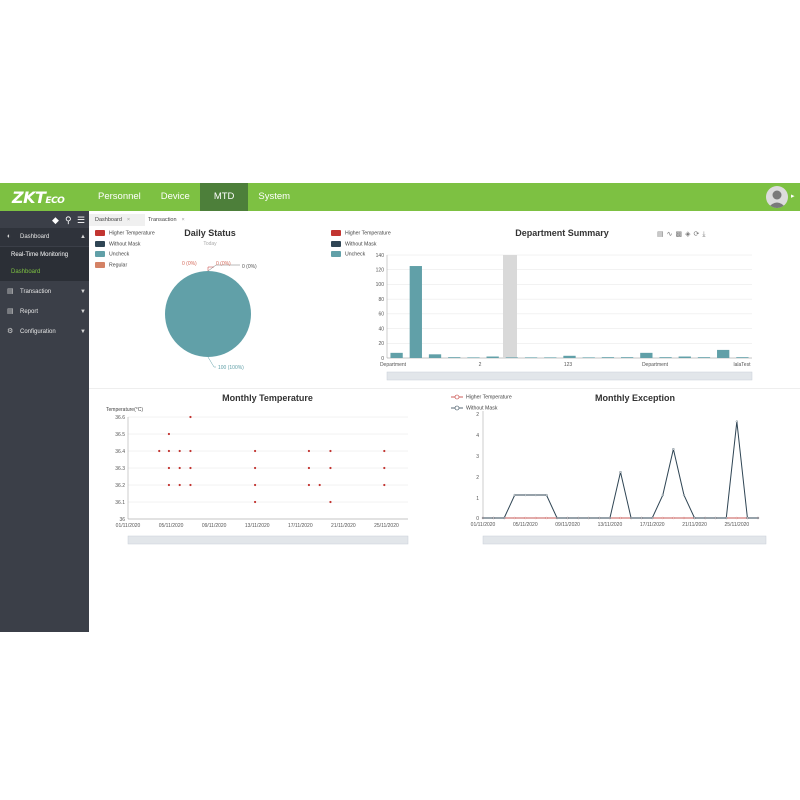 The height and width of the screenshot is (800, 800). Describe the element at coordinates (44, 272) in the screenshot. I see `sidebar-subitem-dashboard: Dashboard` at that location.